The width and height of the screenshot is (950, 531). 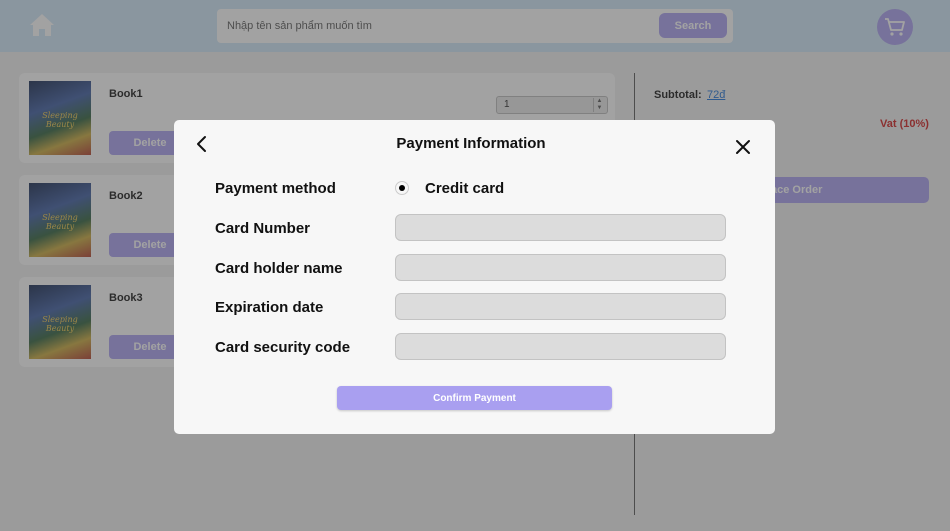 What do you see at coordinates (560, 267) in the screenshot?
I see `card-holder-field` at bounding box center [560, 267].